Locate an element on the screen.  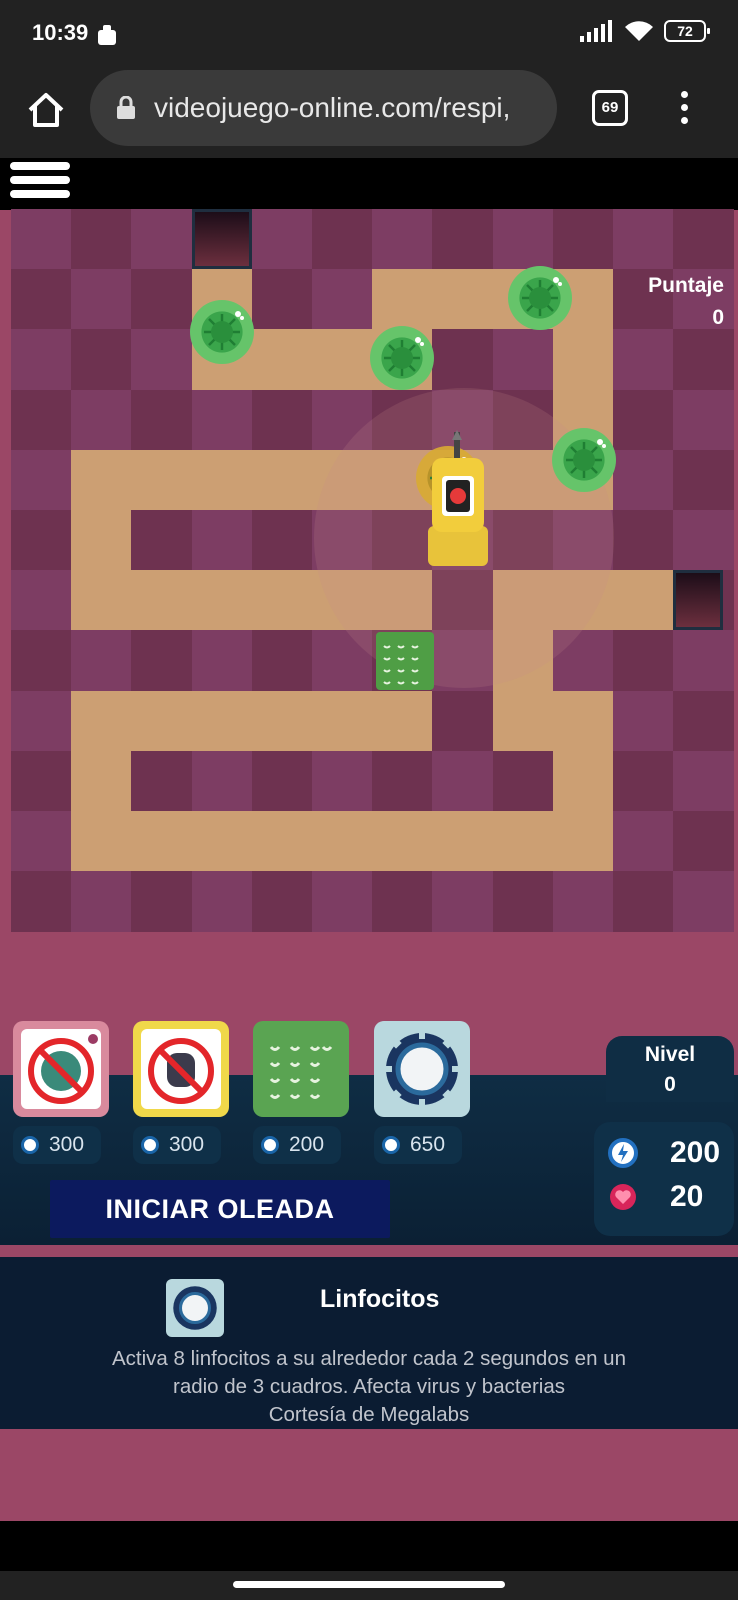
no-virus-icon is located at coordinates (61, 1069).